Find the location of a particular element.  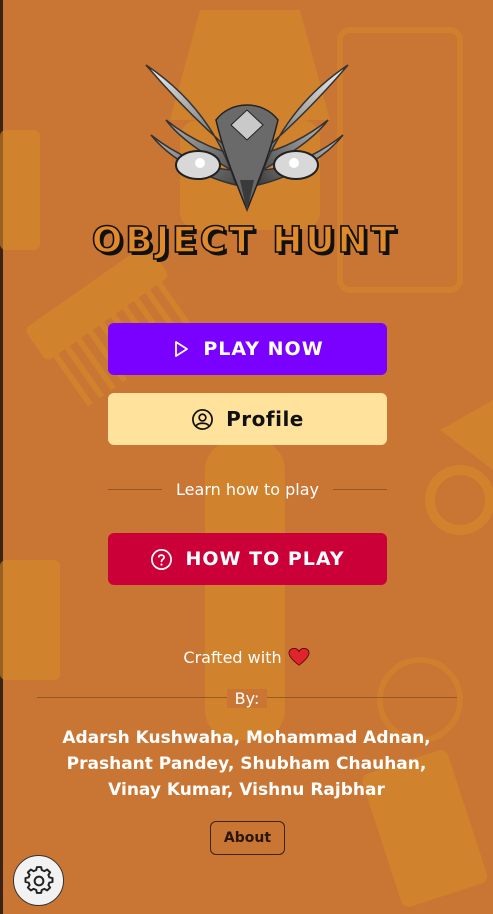

crafted-with-text: Crafted with is located at coordinates (232, 657).